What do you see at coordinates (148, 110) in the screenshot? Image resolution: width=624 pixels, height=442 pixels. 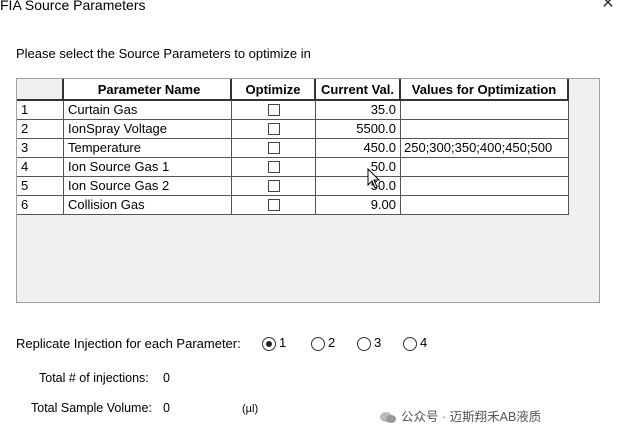 I see `parameter-name-cell: Curtain Gas` at bounding box center [148, 110].